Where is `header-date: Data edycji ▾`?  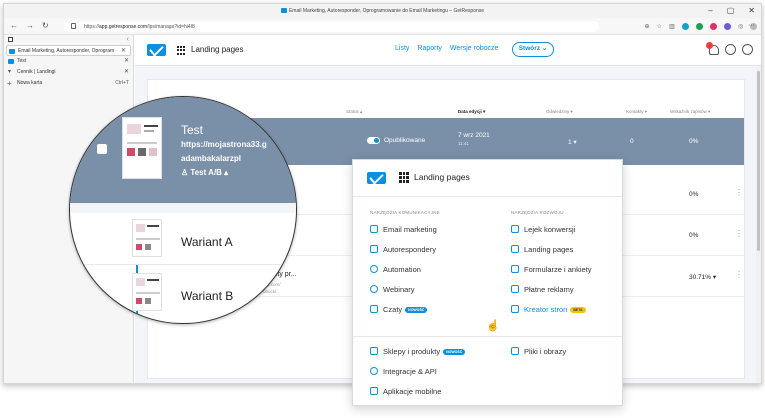 header-date: Data edycji ▾ is located at coordinates (471, 112).